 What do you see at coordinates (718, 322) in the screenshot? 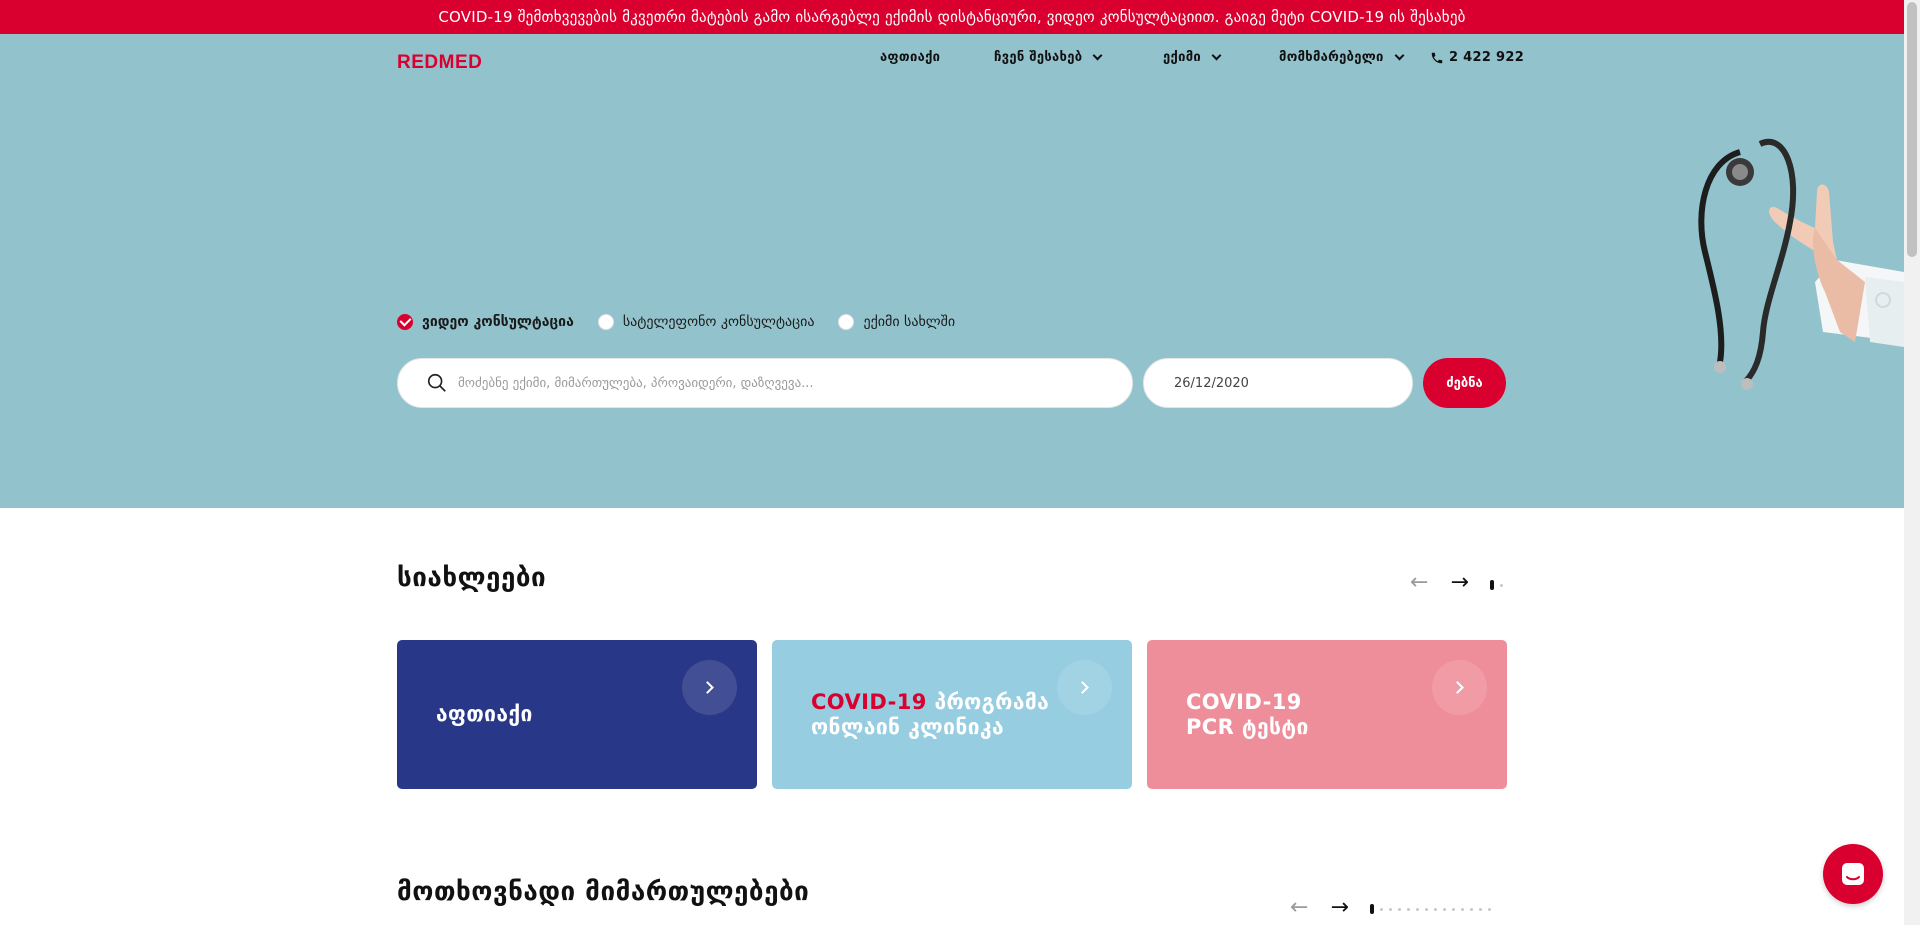
I see `radio-label: სატელეფონო კონსულტაცია` at bounding box center [718, 322].